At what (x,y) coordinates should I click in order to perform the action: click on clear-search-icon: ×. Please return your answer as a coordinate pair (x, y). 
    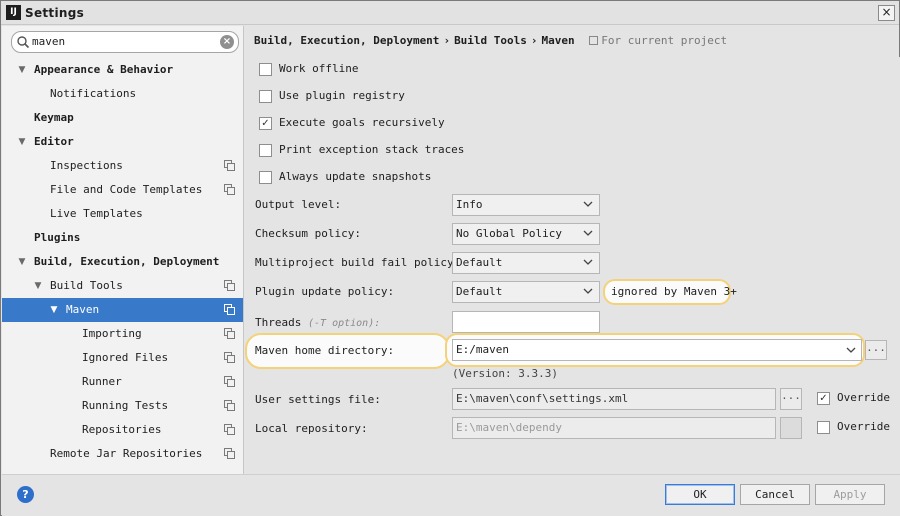
    Looking at the image, I should click on (227, 42).